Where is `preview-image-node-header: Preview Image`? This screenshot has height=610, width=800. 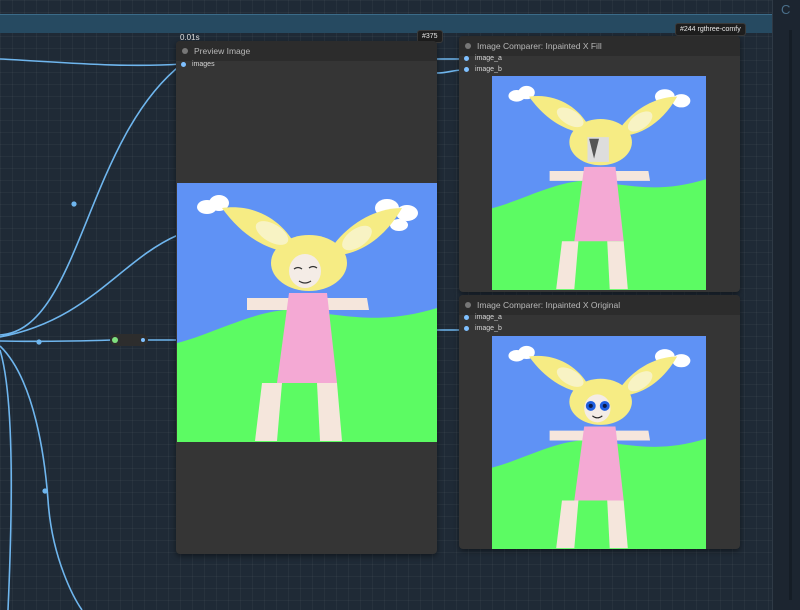
preview-image-node-header: Preview Image is located at coordinates (306, 51).